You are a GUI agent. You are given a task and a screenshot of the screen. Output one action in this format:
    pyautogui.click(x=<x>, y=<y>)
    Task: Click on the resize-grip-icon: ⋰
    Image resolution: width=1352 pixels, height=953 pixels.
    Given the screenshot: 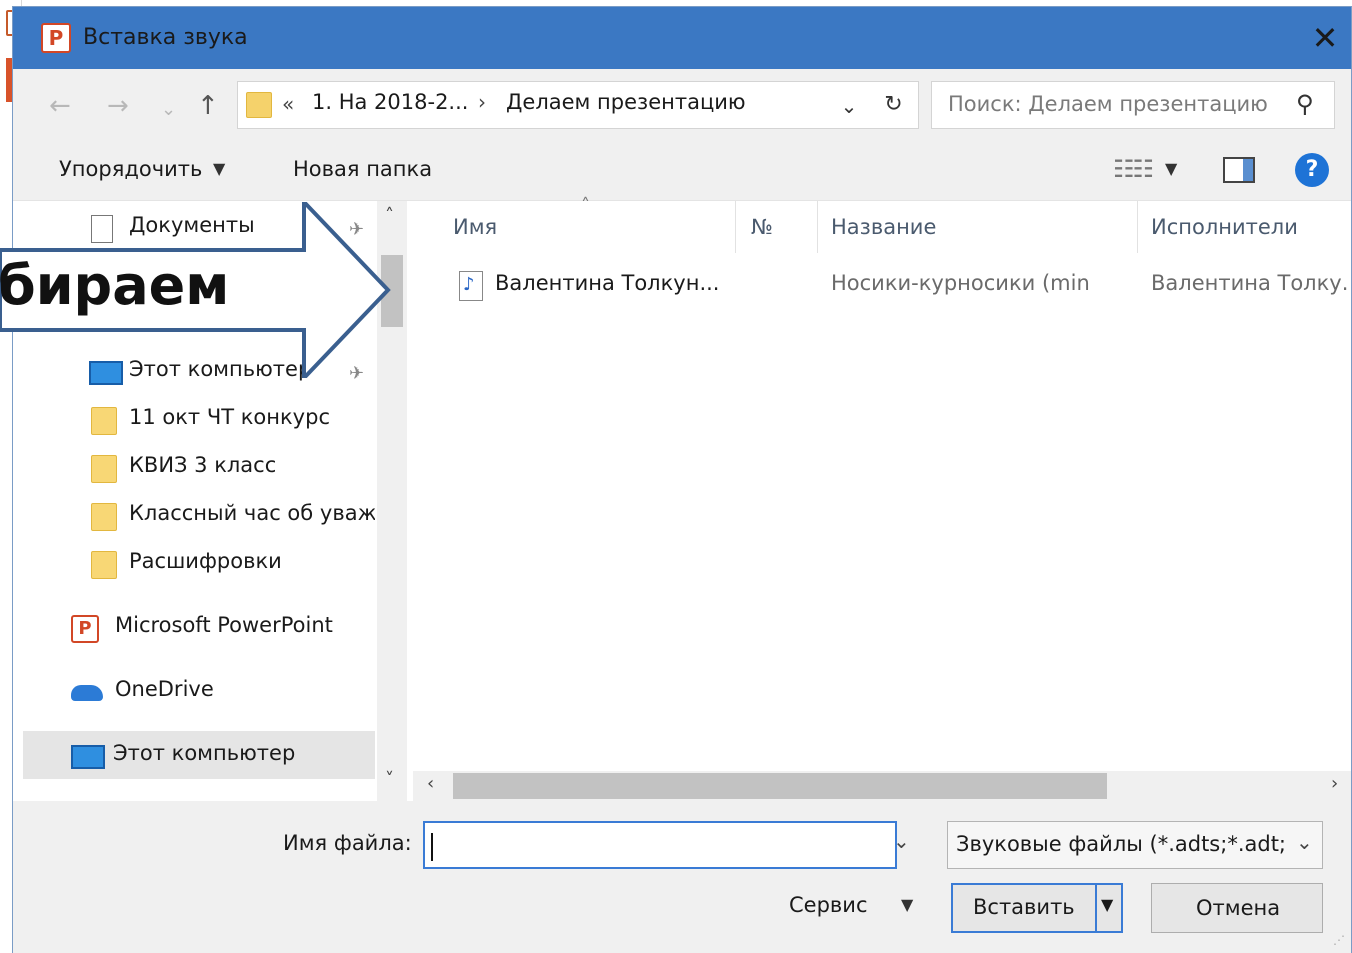 What is the action you would take?
    pyautogui.click(x=1339, y=940)
    